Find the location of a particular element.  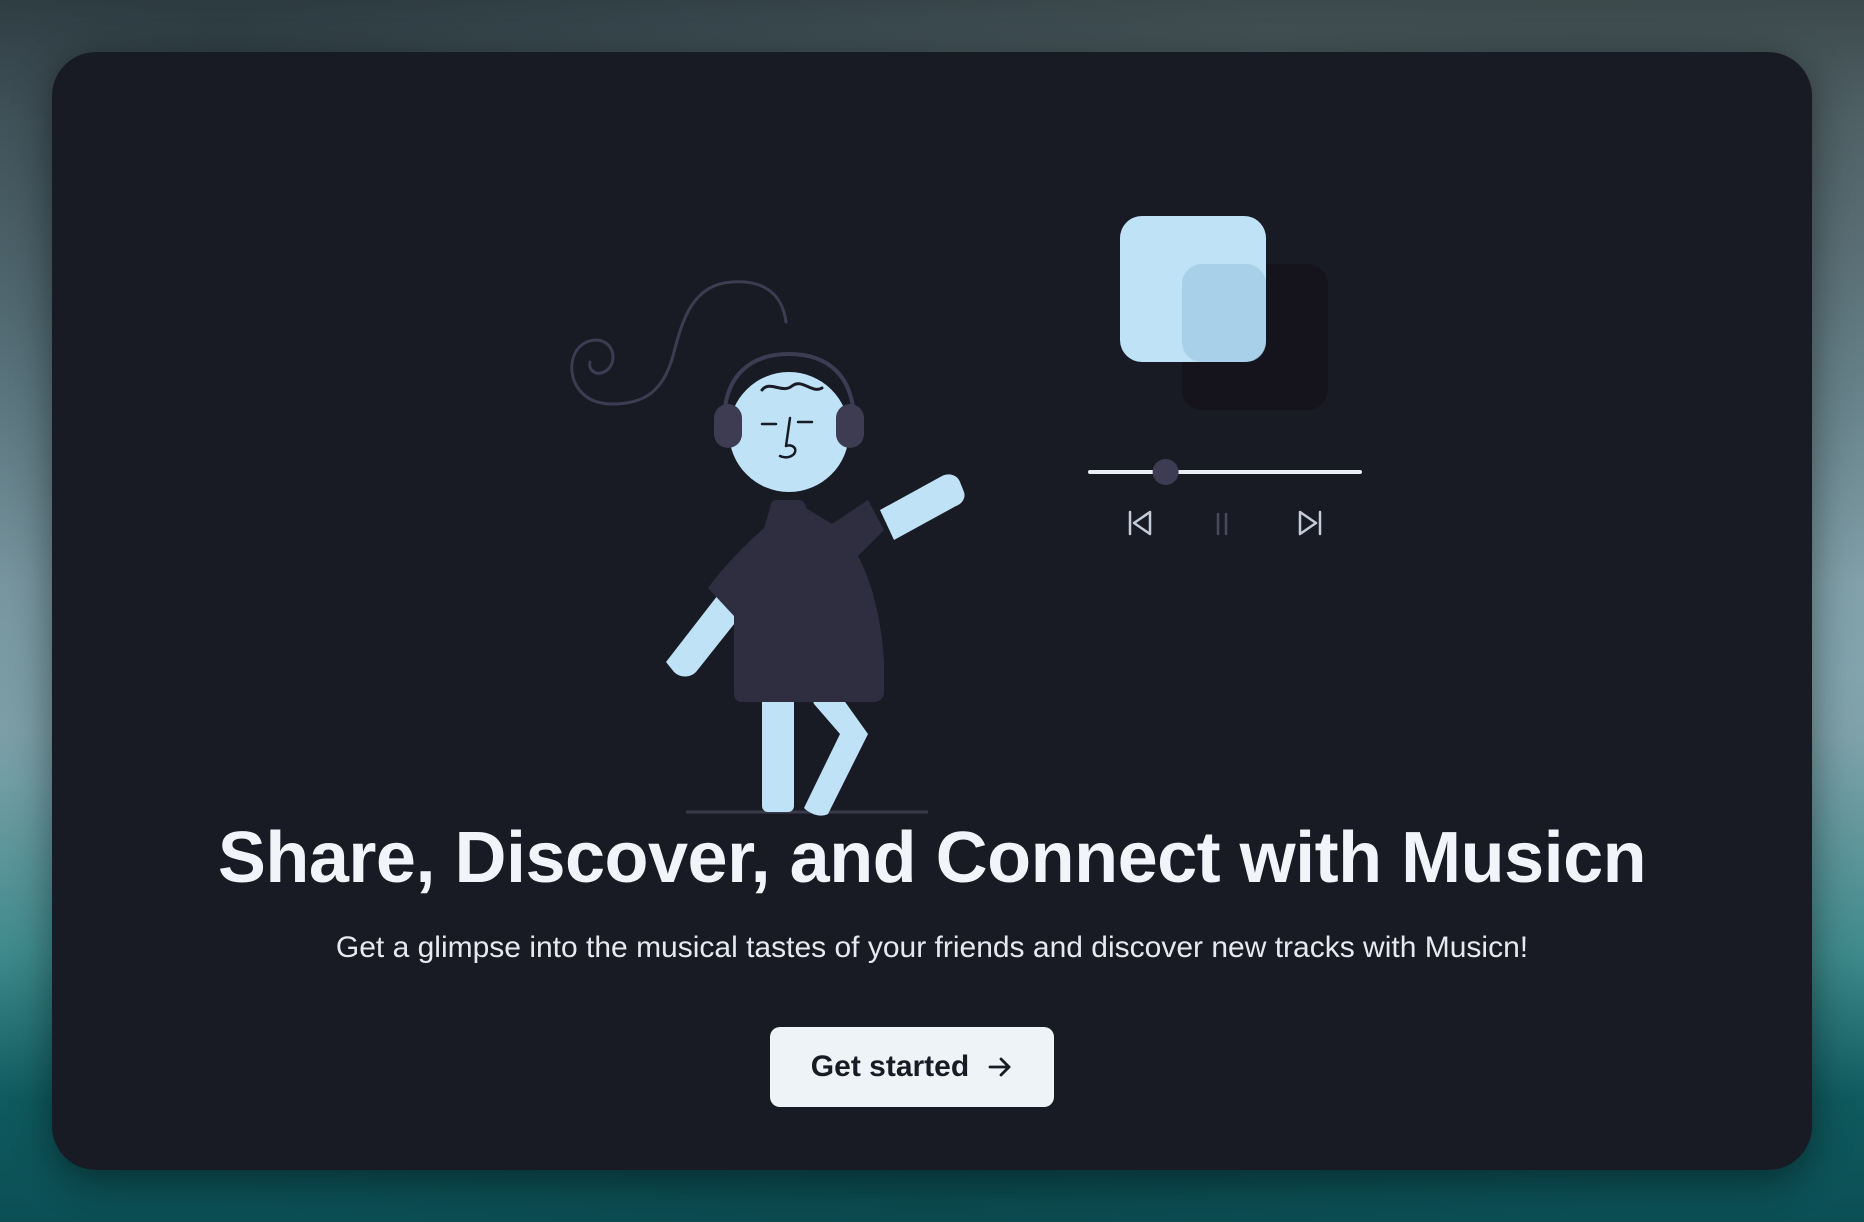

right-arm is located at coordinates (922, 507).